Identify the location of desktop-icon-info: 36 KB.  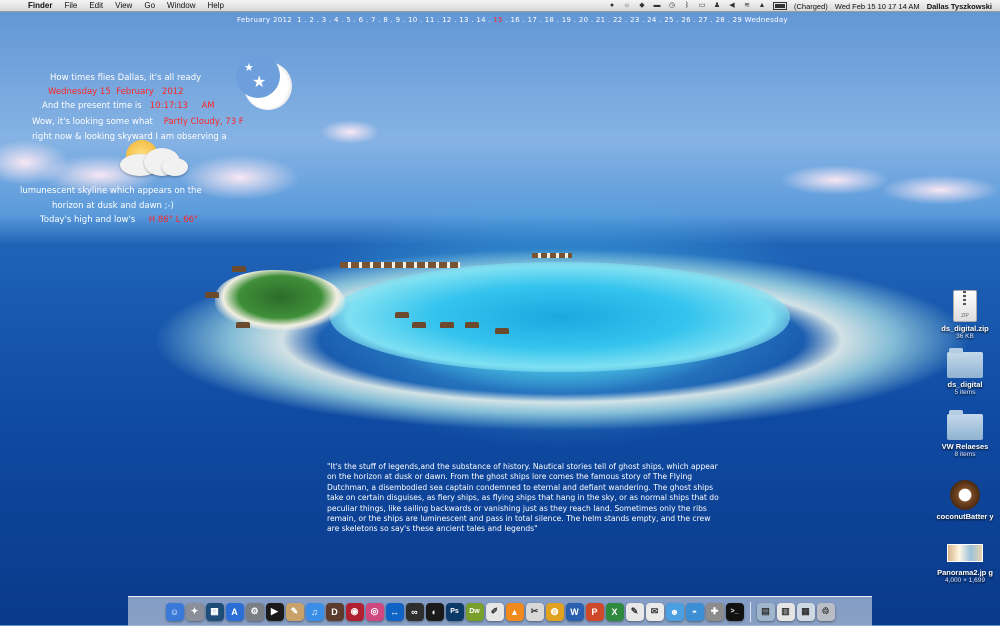
(965, 336).